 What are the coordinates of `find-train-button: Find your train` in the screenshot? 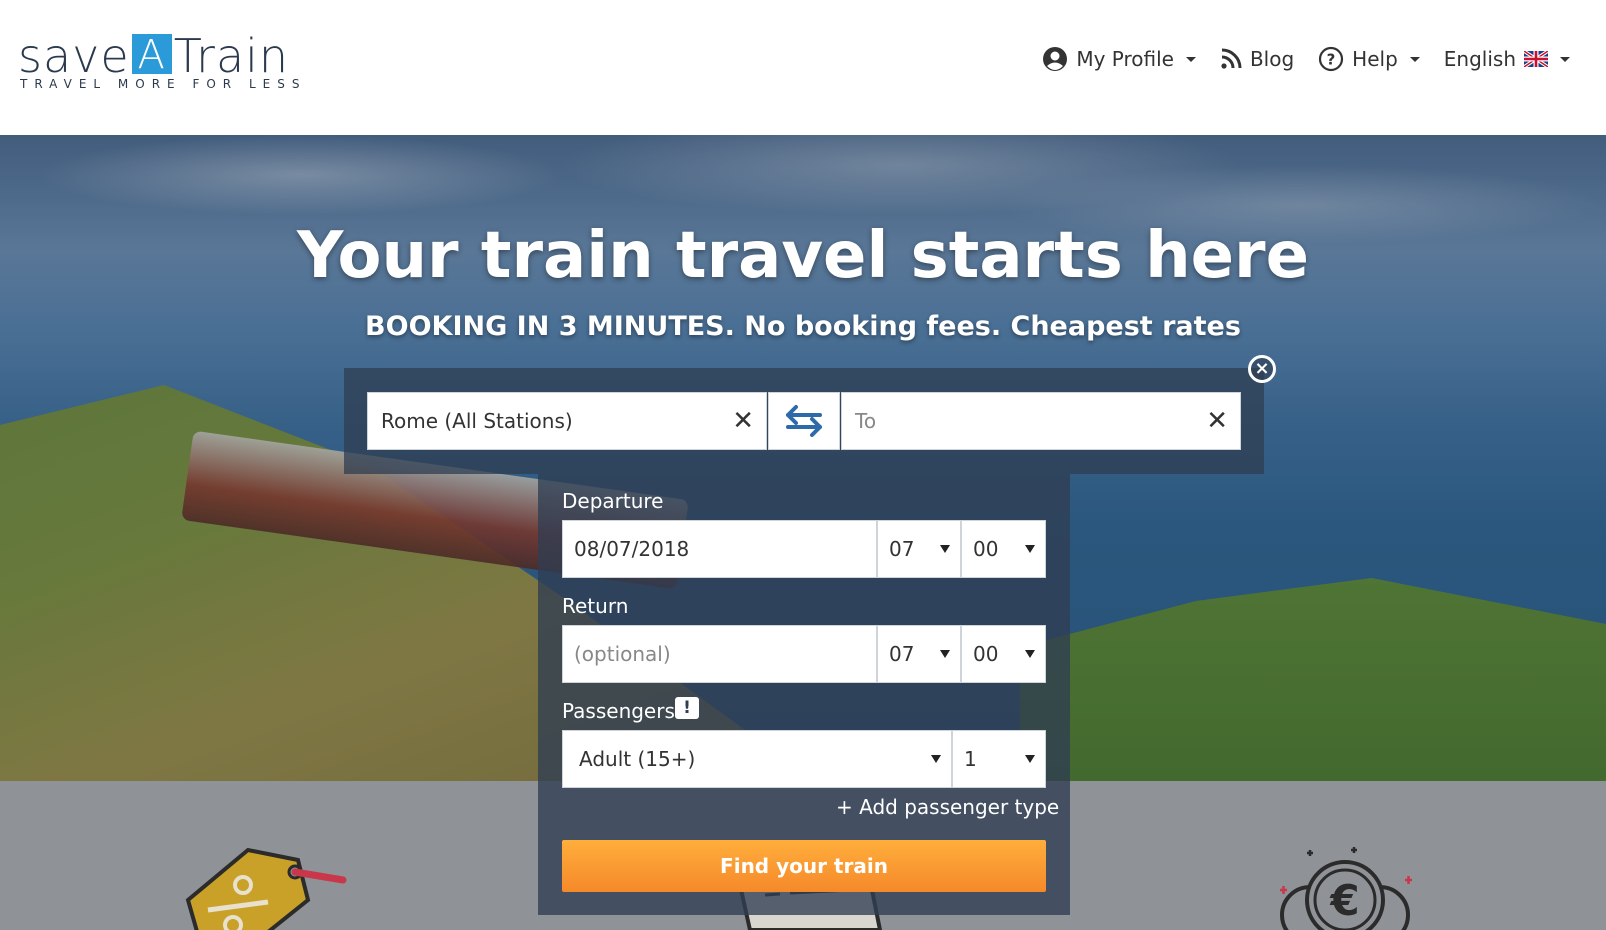 It's located at (804, 866).